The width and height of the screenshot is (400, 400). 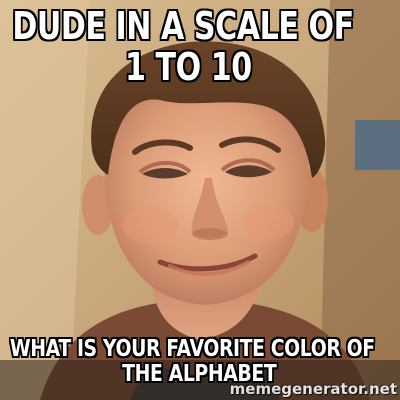 What do you see at coordinates (188, 67) in the screenshot?
I see `top-caption-line-2: 1 TO 10` at bounding box center [188, 67].